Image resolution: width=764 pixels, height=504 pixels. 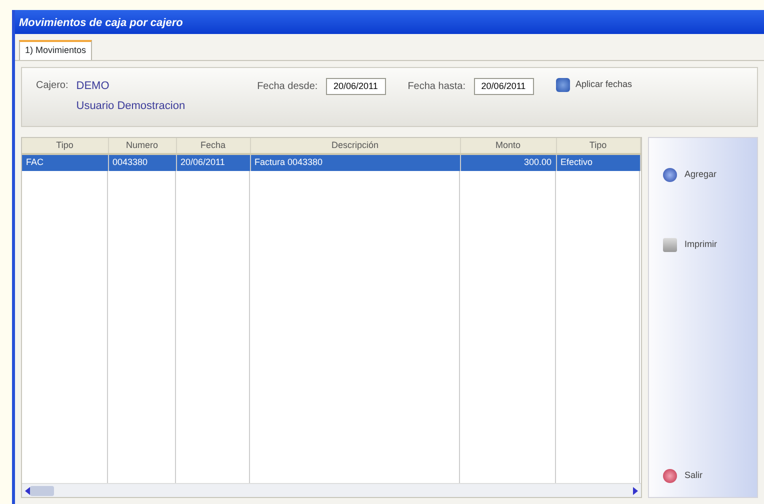 What do you see at coordinates (142, 162) in the screenshot?
I see `table-cell: 0043380` at bounding box center [142, 162].